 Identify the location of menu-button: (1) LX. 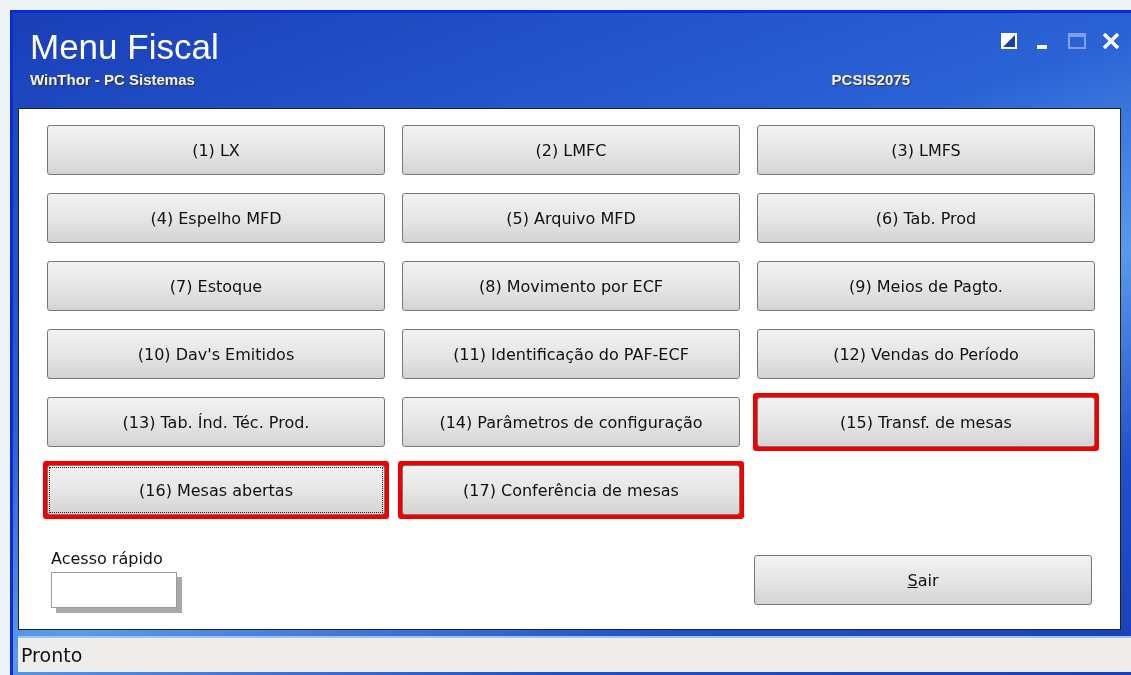
(216, 150).